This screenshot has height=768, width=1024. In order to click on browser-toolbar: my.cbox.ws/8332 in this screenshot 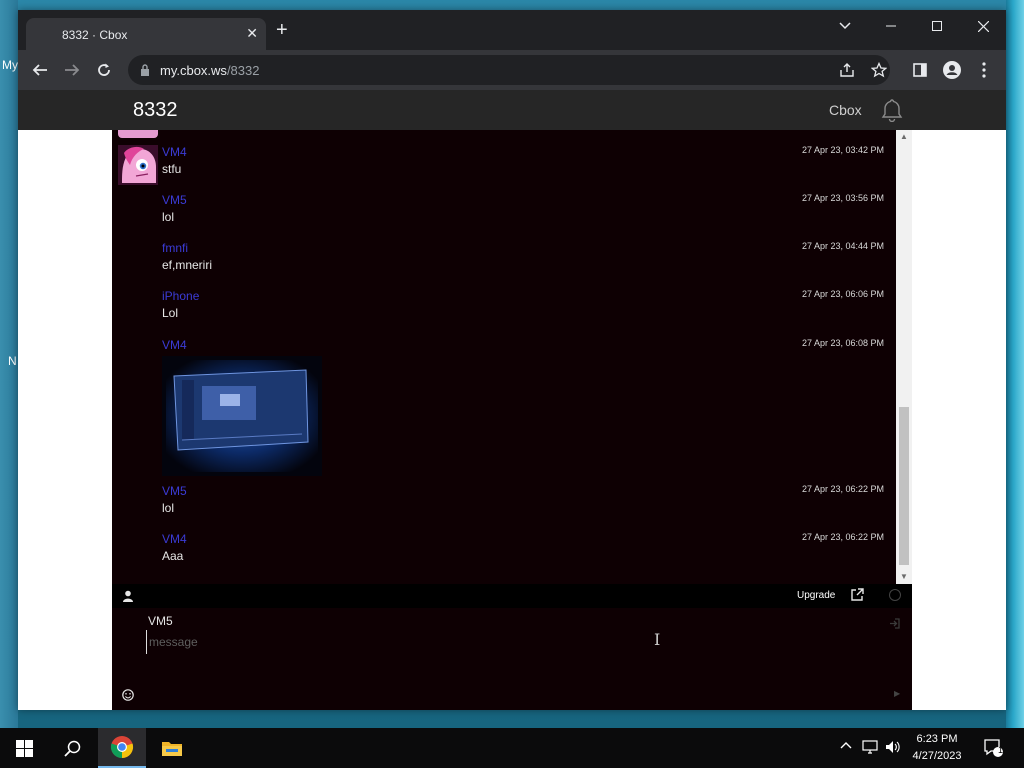, I will do `click(512, 70)`.